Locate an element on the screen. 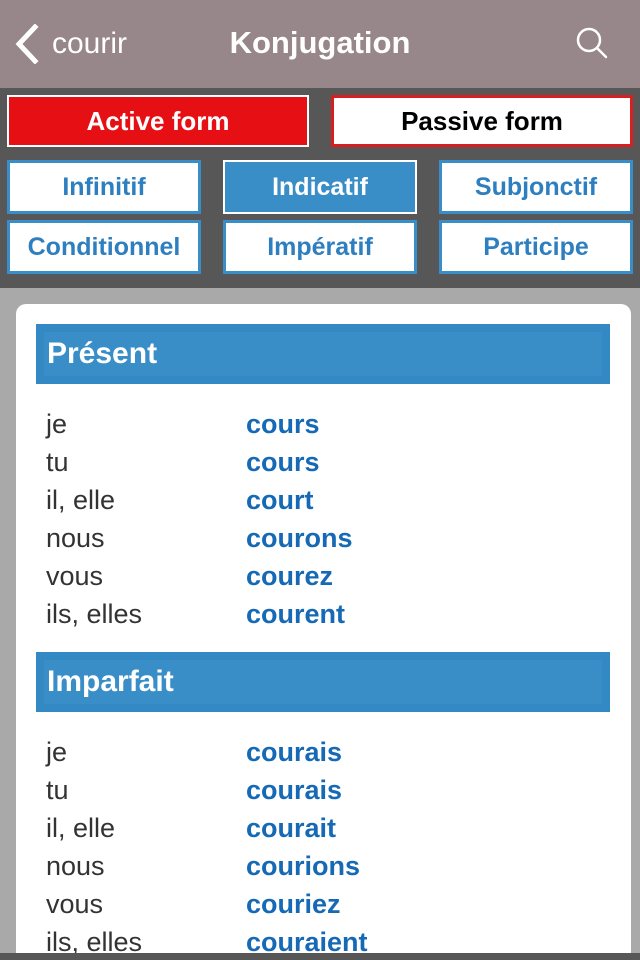 Image resolution: width=640 pixels, height=960 pixels. conjugation-row: vous courez is located at coordinates (199, 576).